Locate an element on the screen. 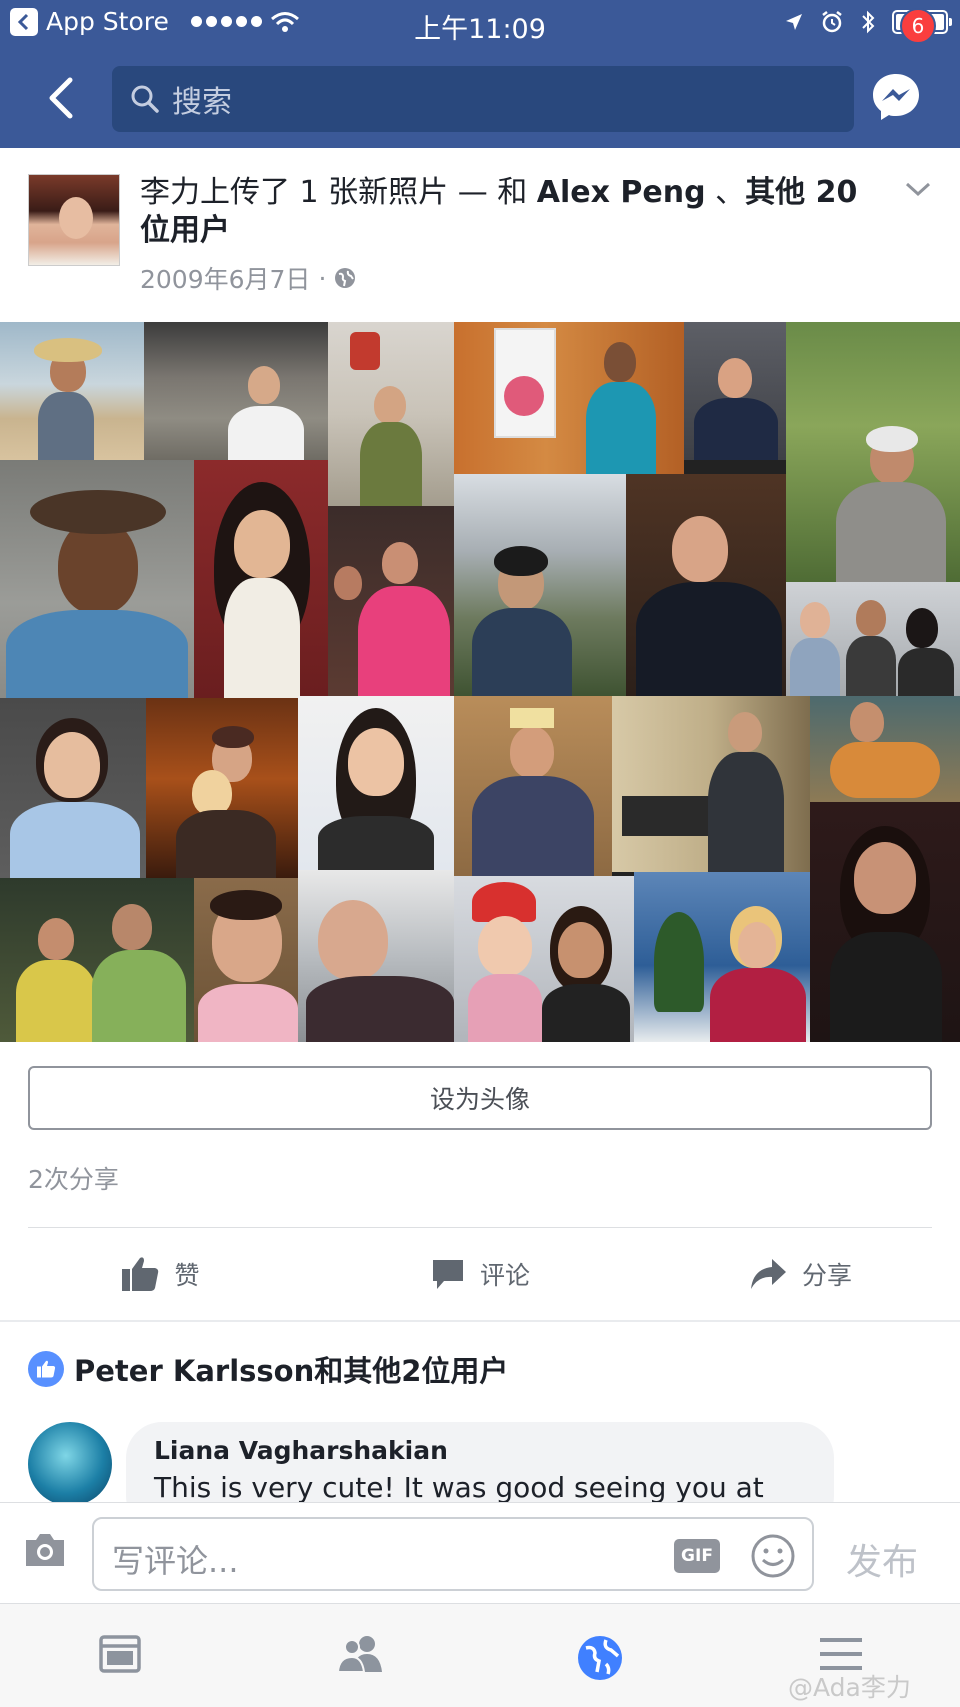 This screenshot has height=1707, width=960. collage-photo-dinner-couple is located at coordinates (97, 960).